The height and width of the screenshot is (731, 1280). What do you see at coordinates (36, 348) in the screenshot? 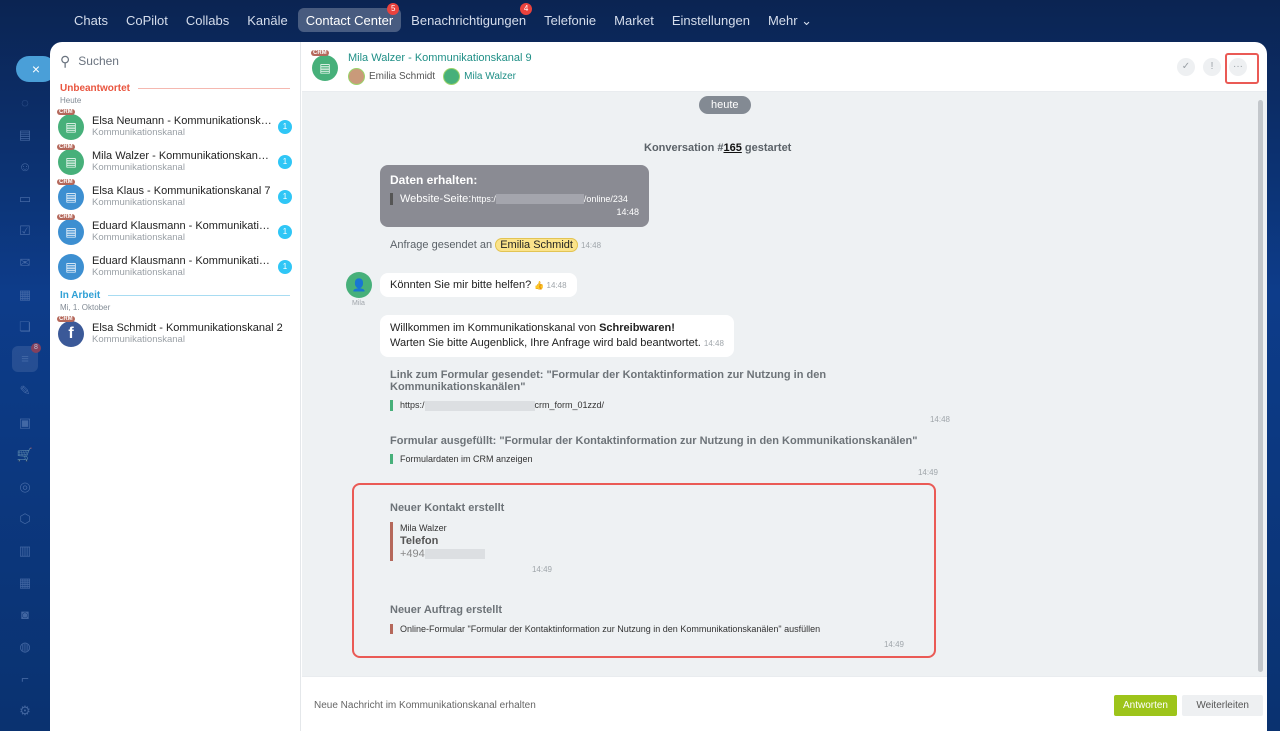
I see `sidebar-badge: 8` at bounding box center [36, 348].